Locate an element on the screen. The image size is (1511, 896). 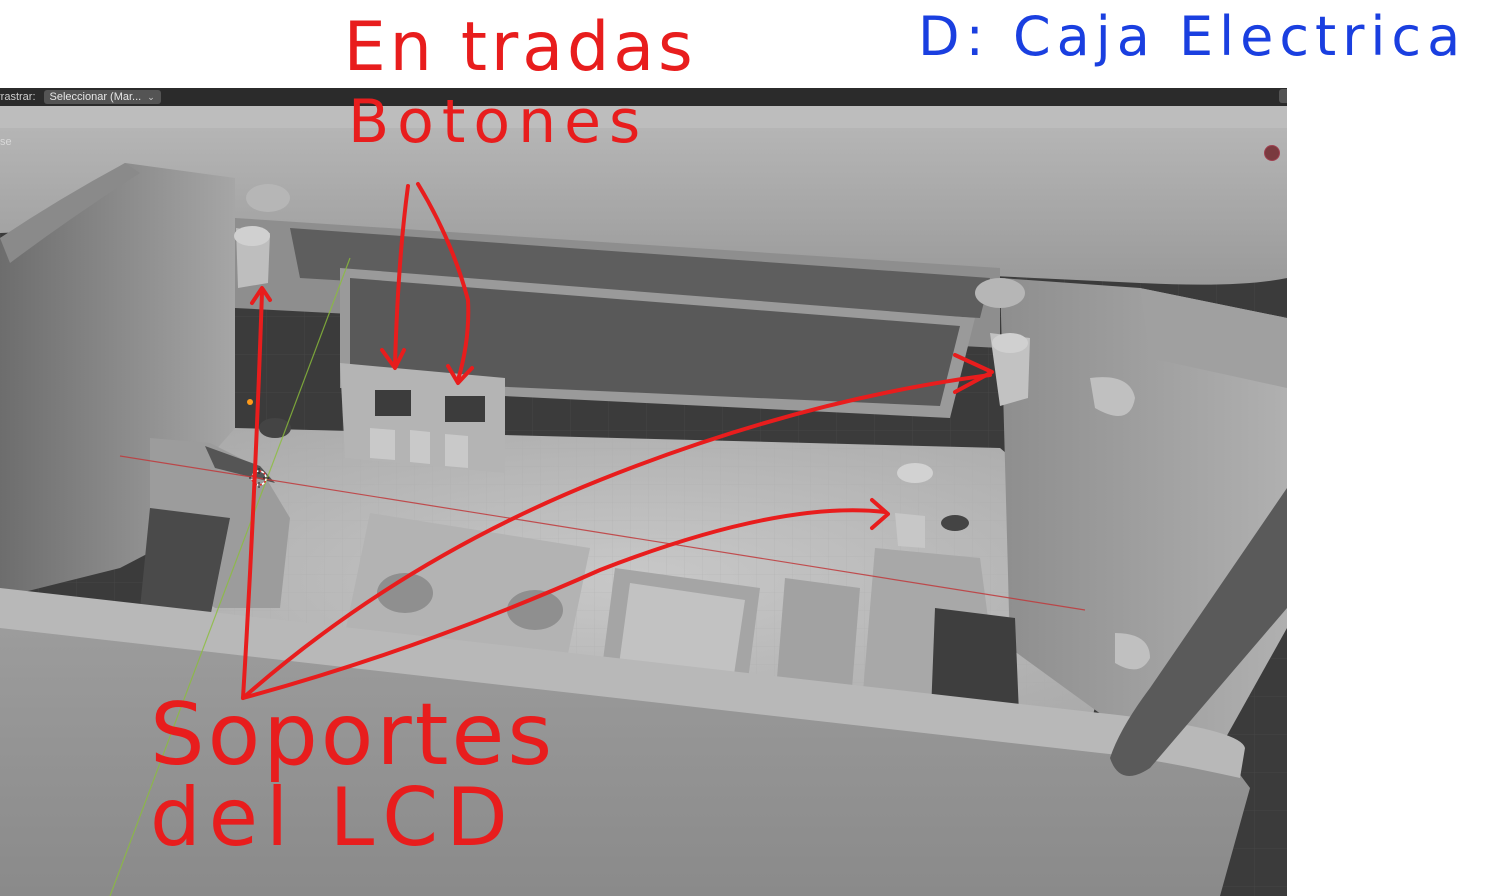
select-mode-dropdown: Seleccionar (Mar... ⌄ is located at coordinates (102, 97).